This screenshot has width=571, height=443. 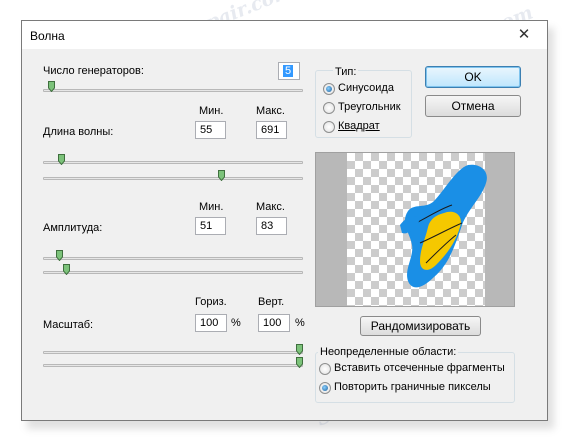 What do you see at coordinates (420, 326) in the screenshot?
I see `randomize-button: Рандомизировать` at bounding box center [420, 326].